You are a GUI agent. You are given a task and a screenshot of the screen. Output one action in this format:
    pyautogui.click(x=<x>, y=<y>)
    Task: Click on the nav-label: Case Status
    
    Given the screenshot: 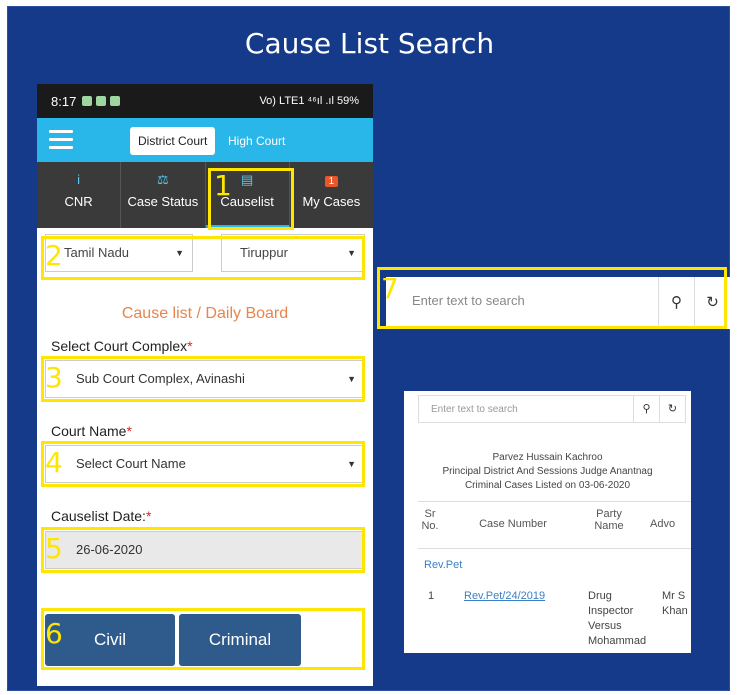 What is the action you would take?
    pyautogui.click(x=163, y=201)
    